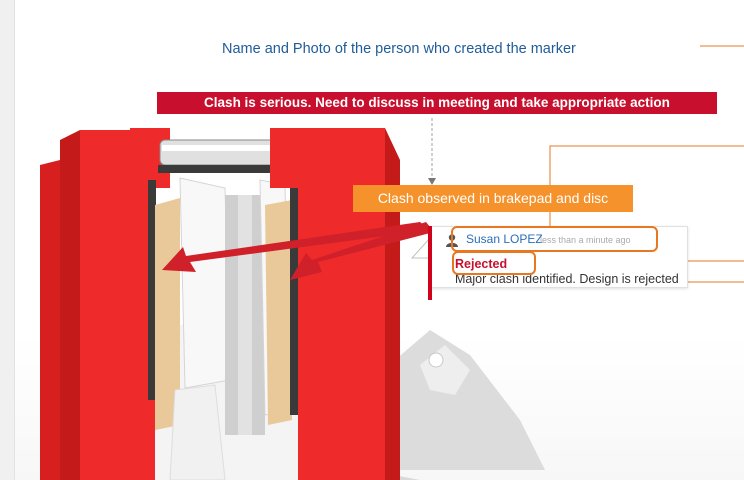  Describe the element at coordinates (392, 304) in the screenshot. I see `right-caliper-edge` at that location.